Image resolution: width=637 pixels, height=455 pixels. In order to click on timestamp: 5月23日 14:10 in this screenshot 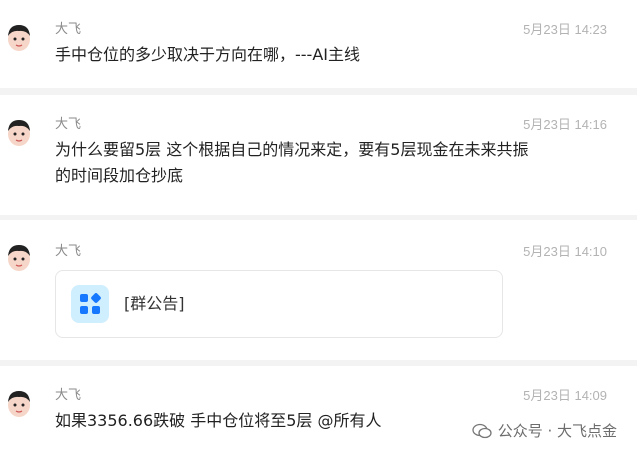, I will do `click(565, 251)`.